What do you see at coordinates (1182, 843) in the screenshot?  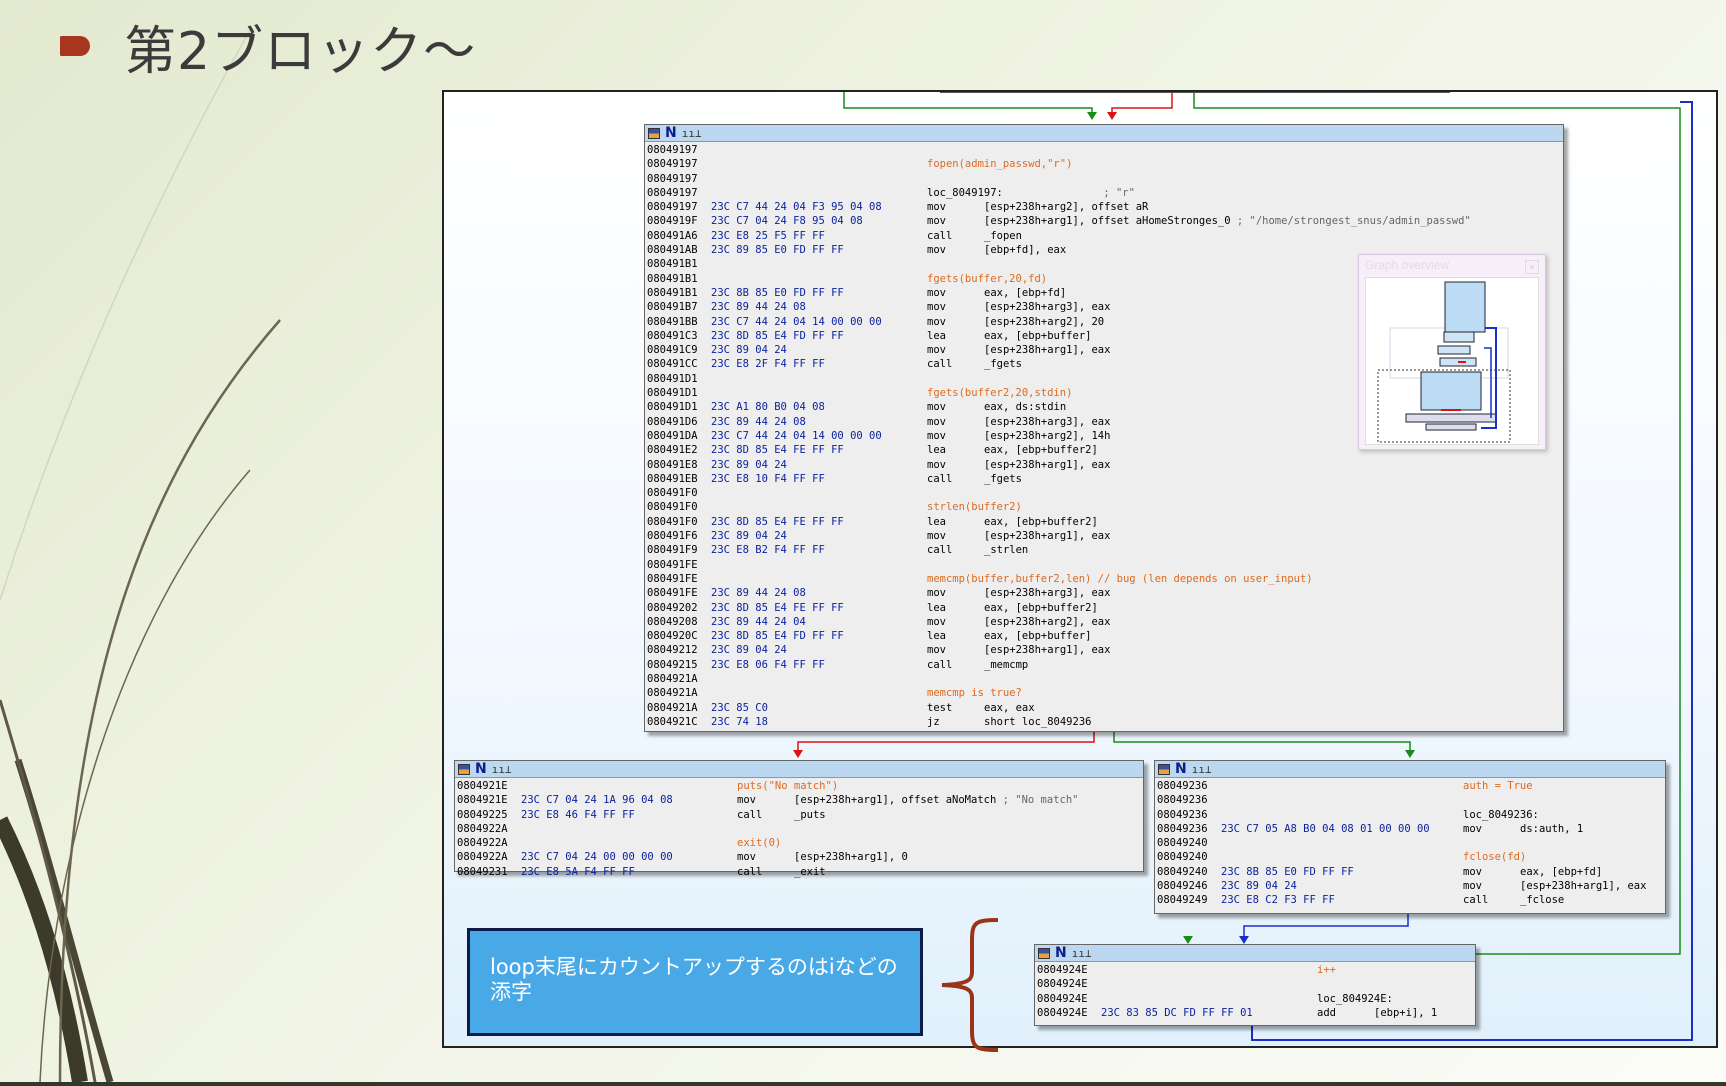 I see `address: 08049240` at bounding box center [1182, 843].